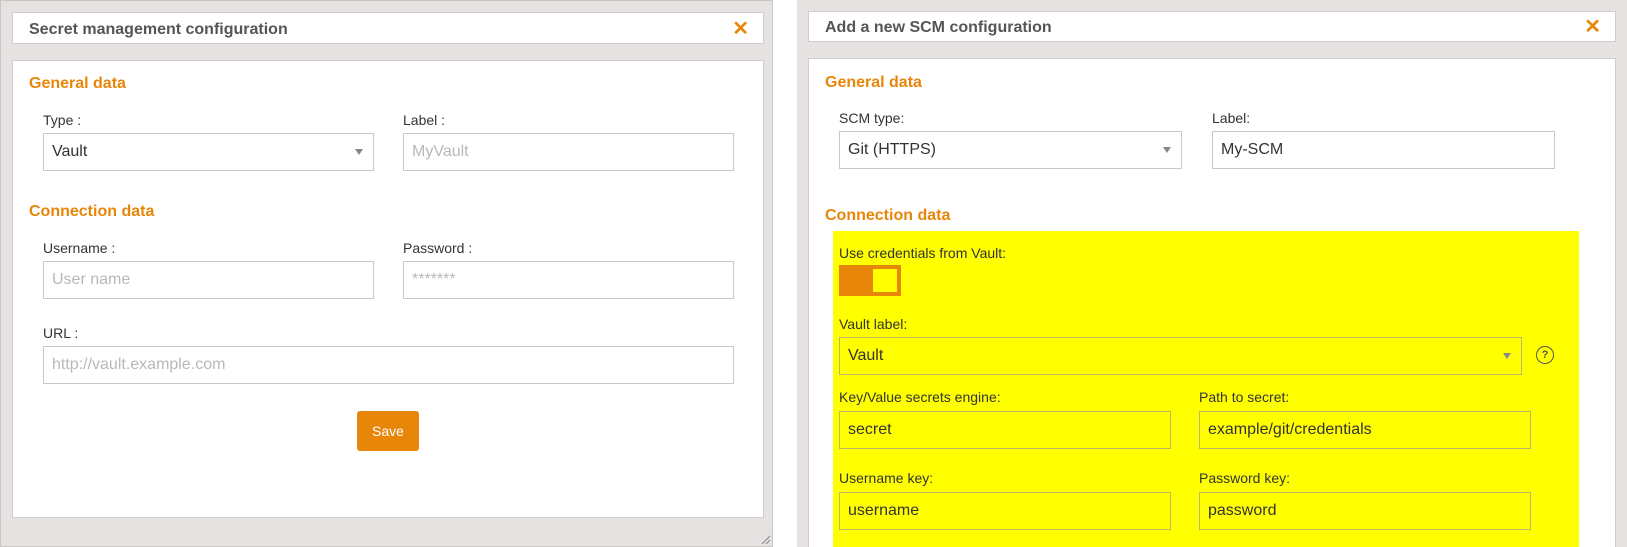 The height and width of the screenshot is (547, 1627). I want to click on resize-grip-icon, so click(765, 539).